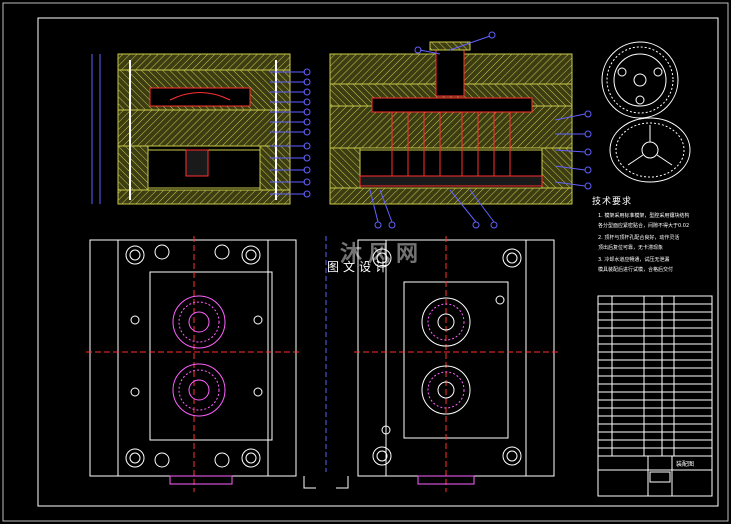  I want to click on section-view-left, so click(201, 129).